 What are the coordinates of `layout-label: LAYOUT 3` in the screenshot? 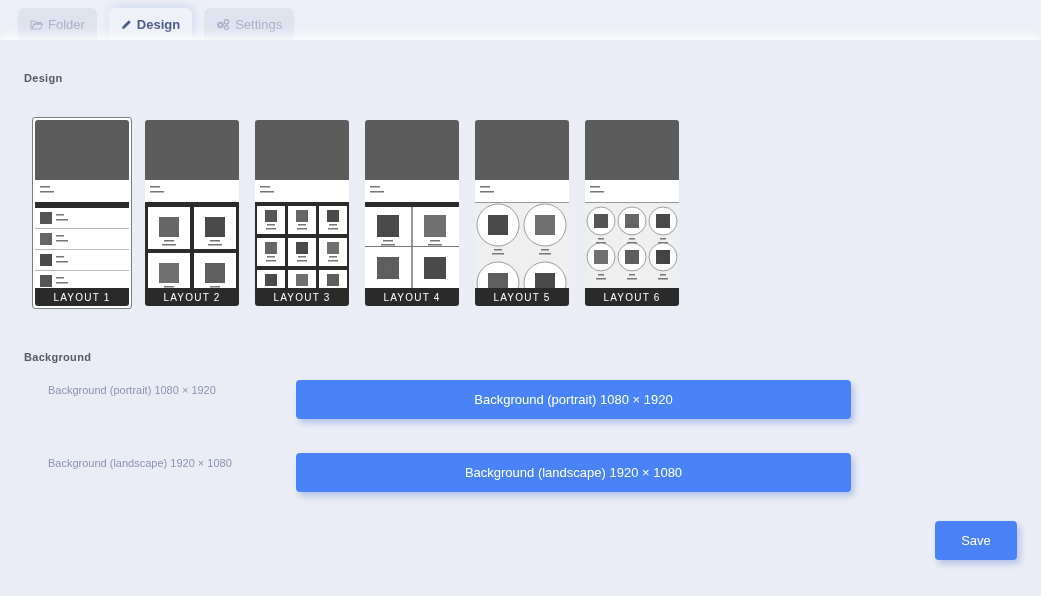 It's located at (302, 297).